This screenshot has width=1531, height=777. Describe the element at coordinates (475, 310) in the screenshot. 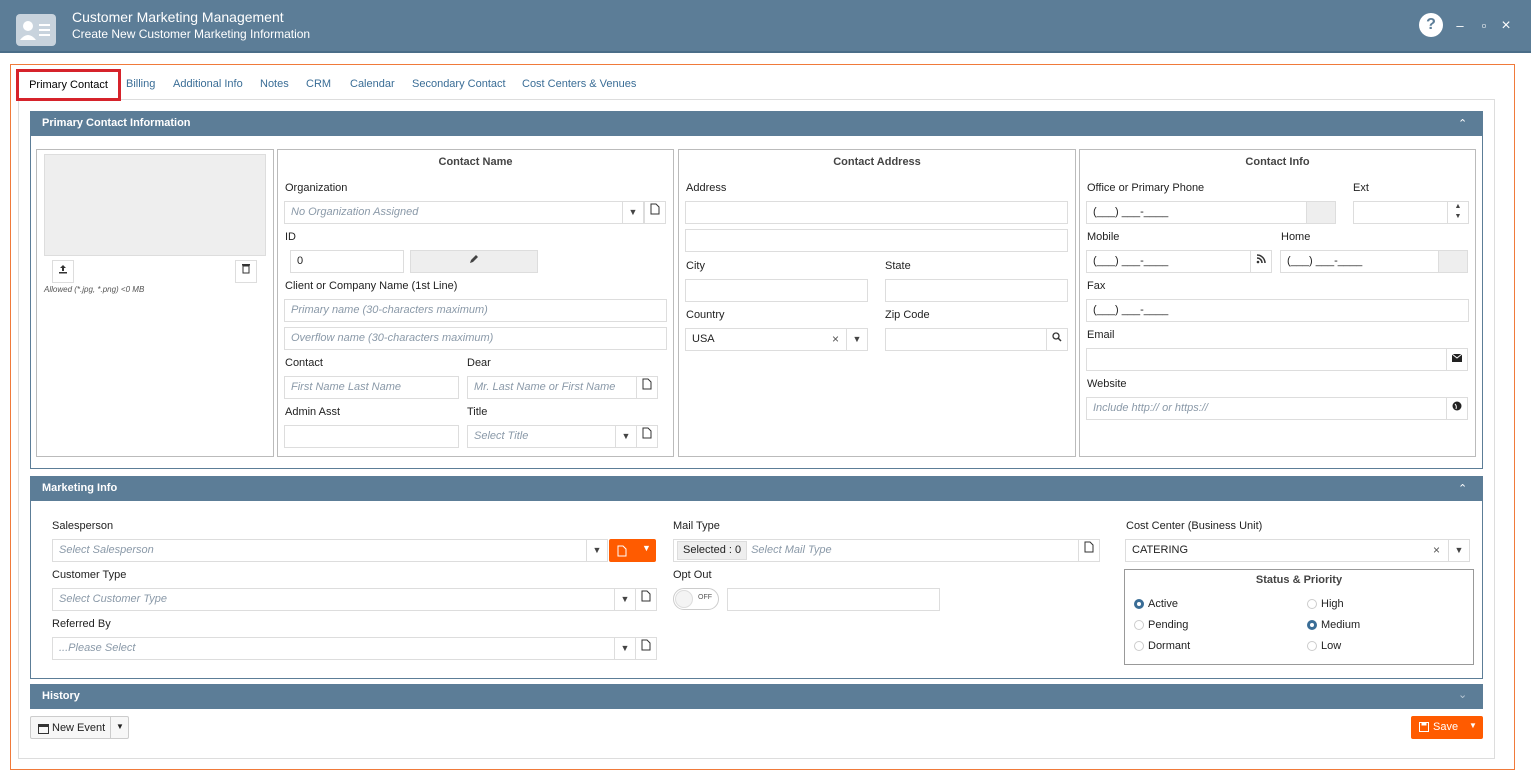

I see `primary-name-input: Primary name (30-characters maximum)` at that location.